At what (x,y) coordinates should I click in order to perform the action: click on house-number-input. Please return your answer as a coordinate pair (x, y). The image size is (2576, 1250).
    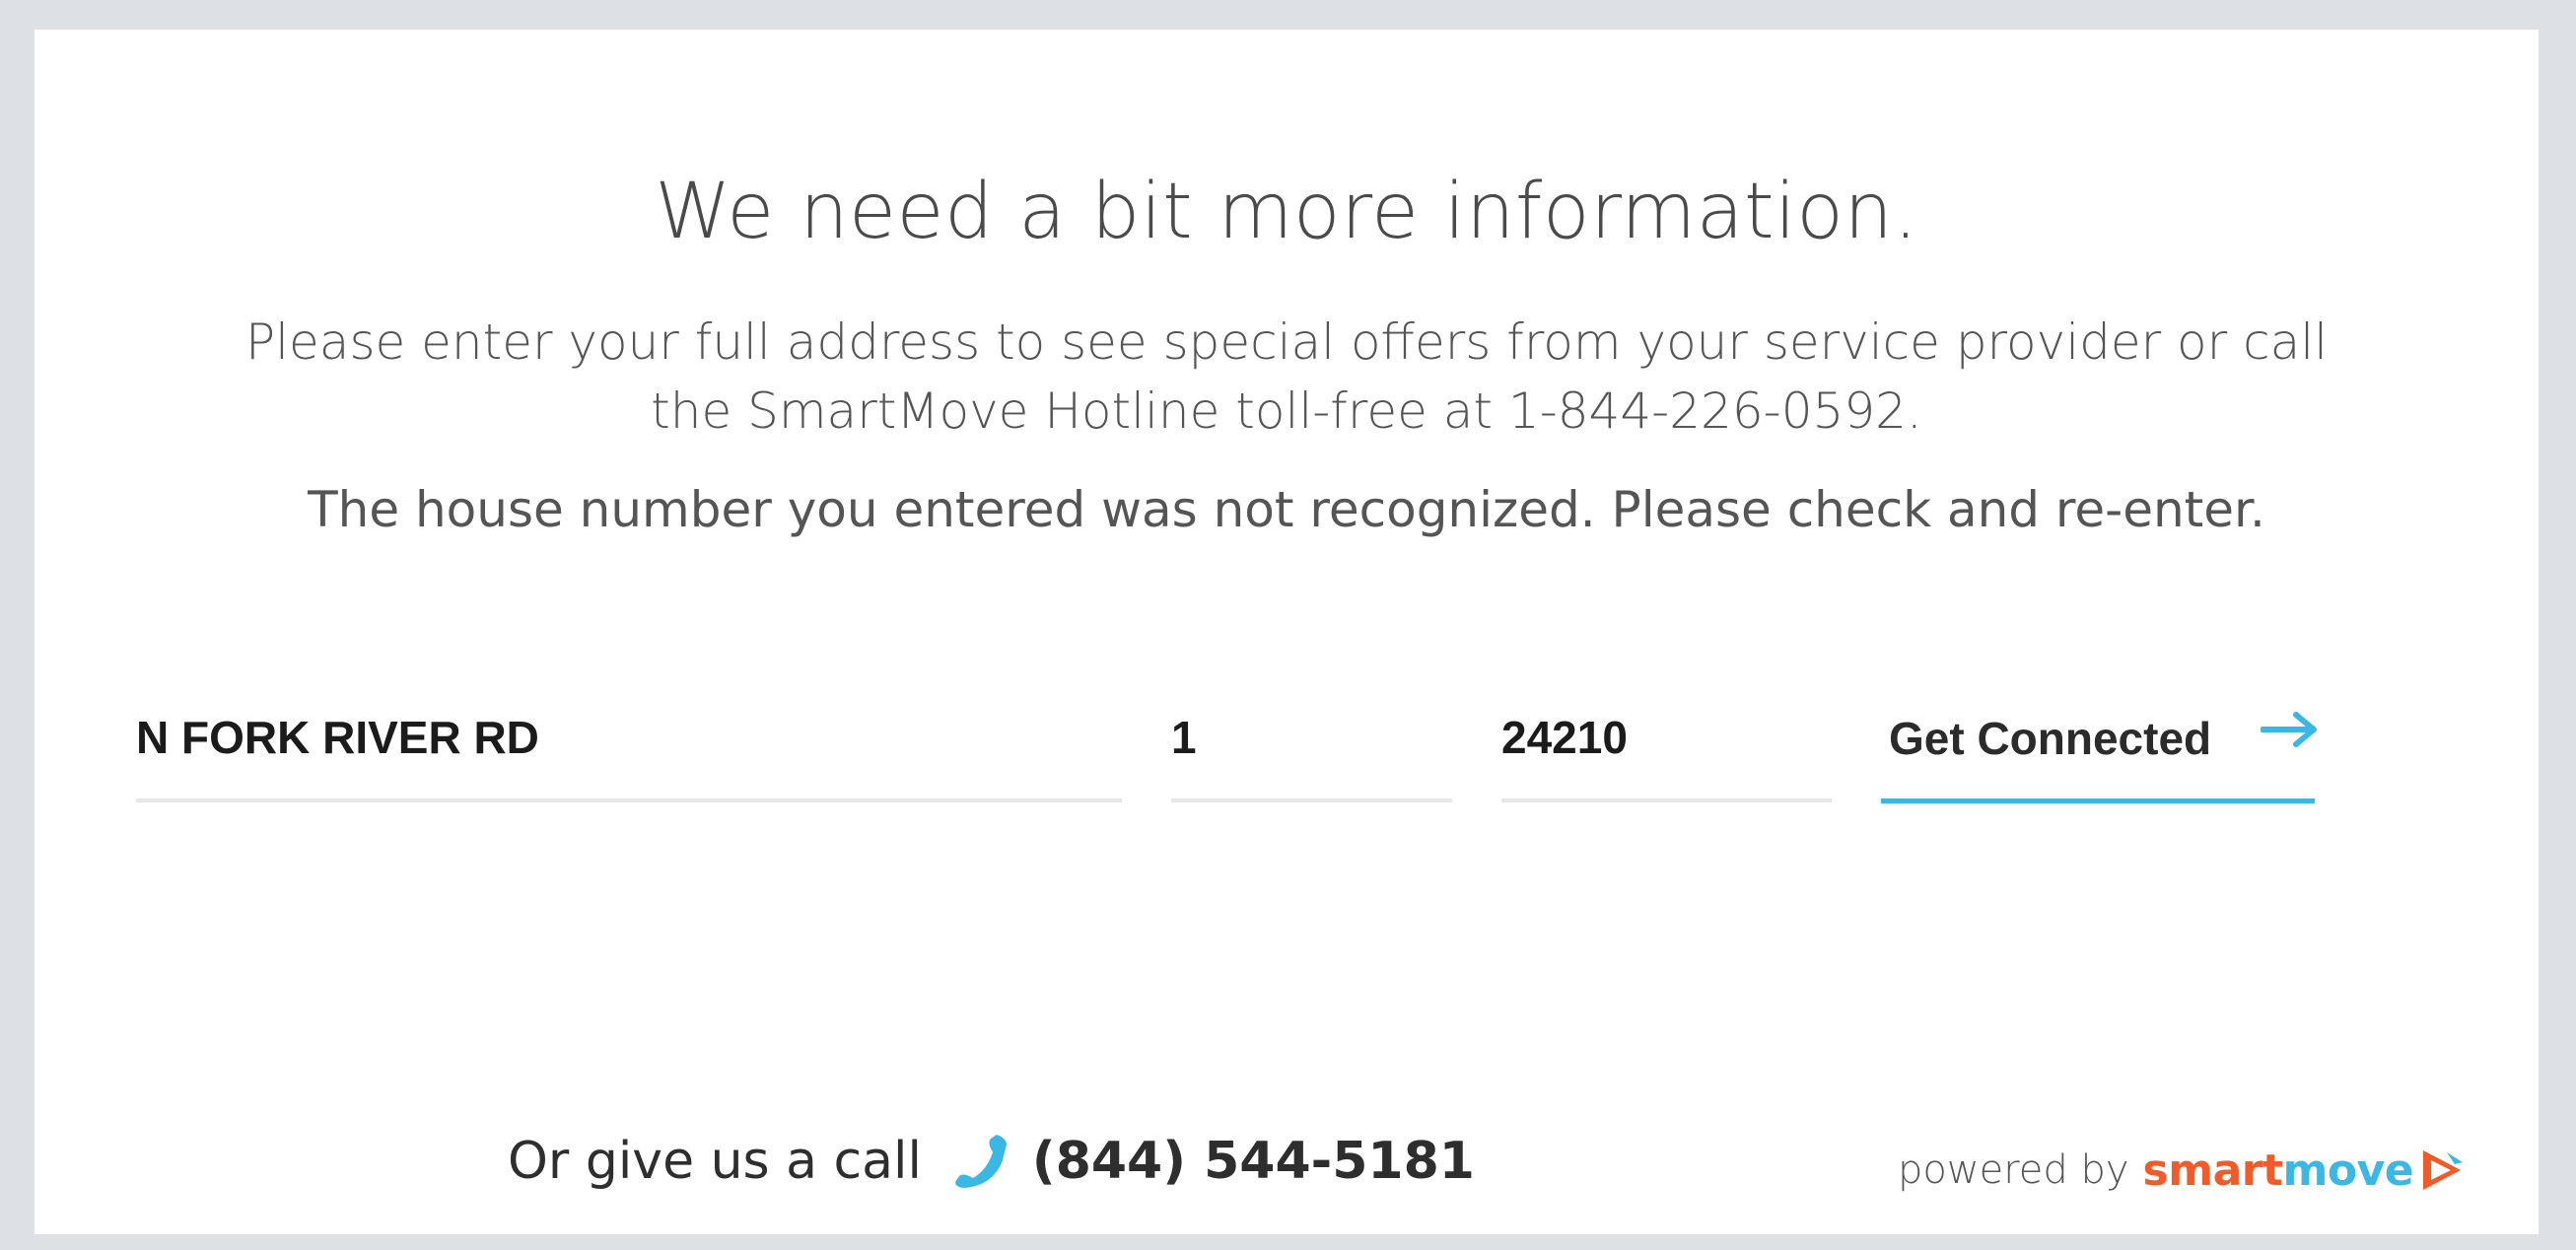
    Looking at the image, I should click on (1311, 737).